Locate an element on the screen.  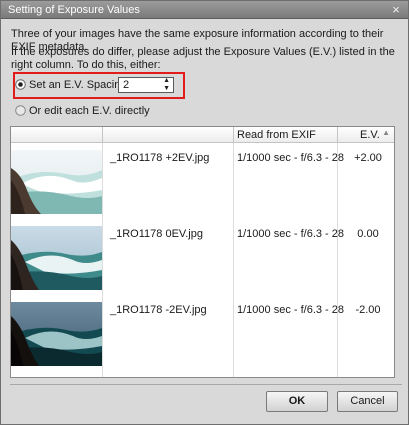
ev-spacing-select: 2 ▲ ▼ is located at coordinates (146, 85).